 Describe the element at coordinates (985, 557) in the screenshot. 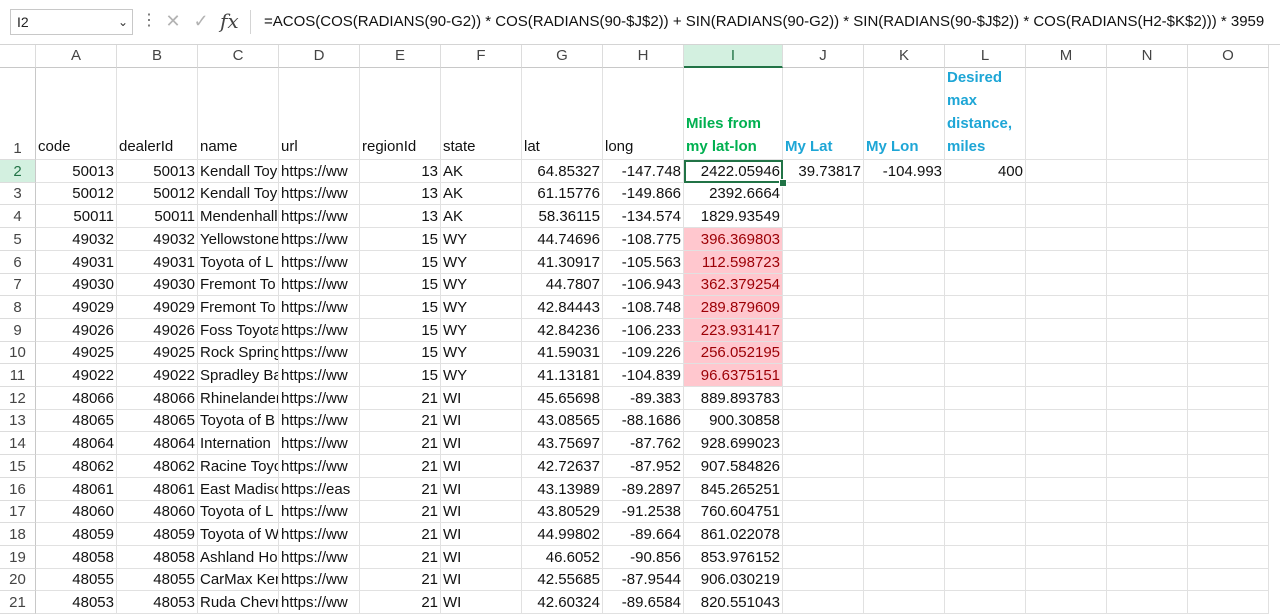

I see `cell-l19` at that location.